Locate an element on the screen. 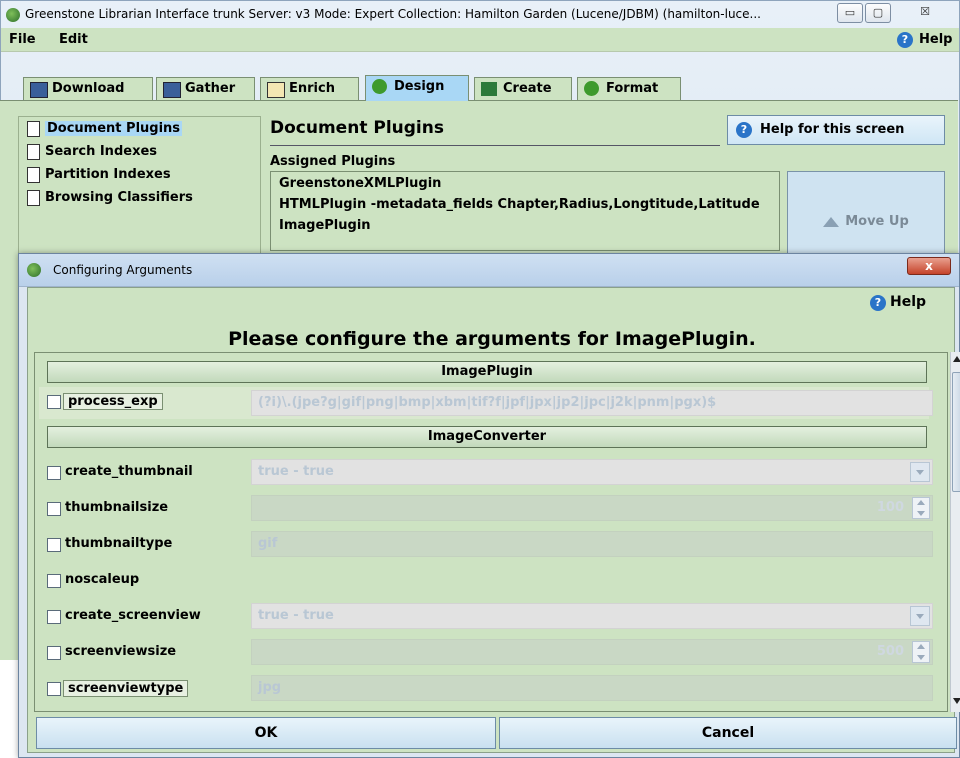 This screenshot has width=960, height=758. arg-label: create_thumbnail is located at coordinates (129, 471).